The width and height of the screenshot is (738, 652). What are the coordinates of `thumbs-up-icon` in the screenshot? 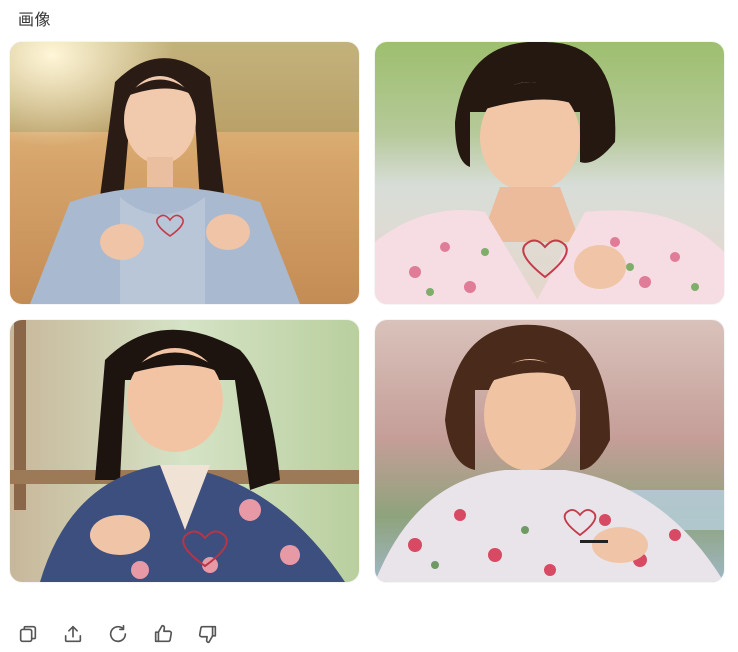 It's located at (163, 633).